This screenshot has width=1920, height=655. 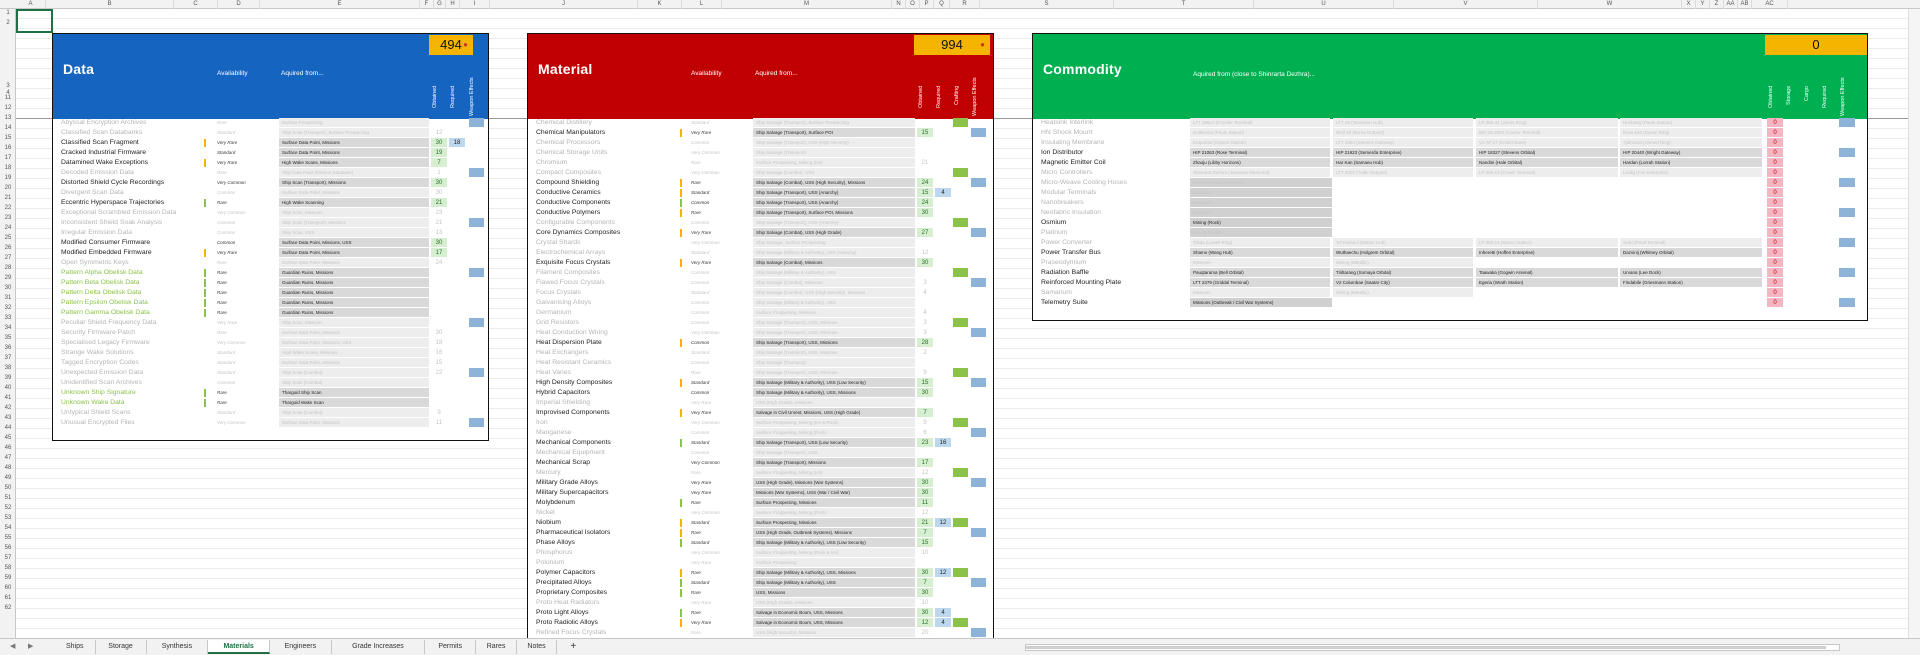 What do you see at coordinates (8, 548) in the screenshot?
I see `row-header: 56` at bounding box center [8, 548].